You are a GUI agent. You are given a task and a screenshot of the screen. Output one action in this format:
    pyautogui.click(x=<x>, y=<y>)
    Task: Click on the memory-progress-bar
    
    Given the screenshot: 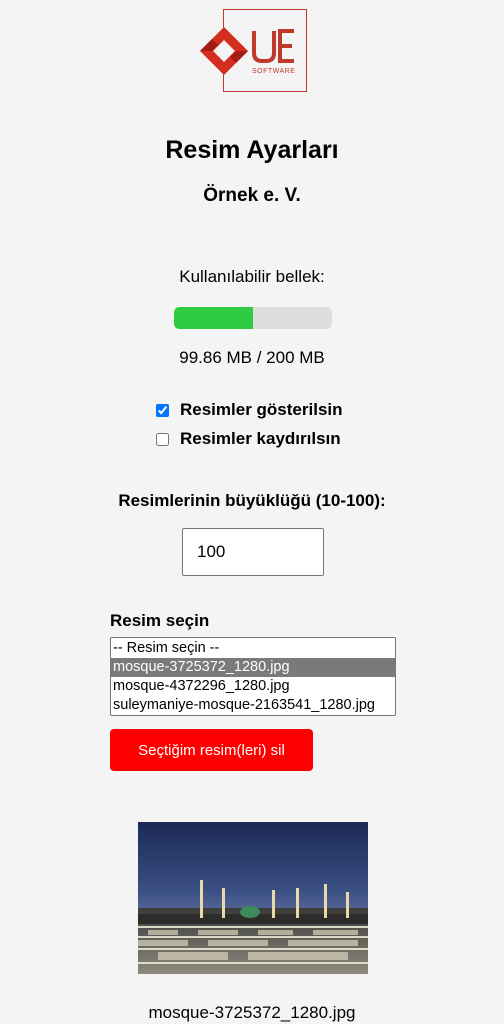 What is the action you would take?
    pyautogui.click(x=253, y=318)
    